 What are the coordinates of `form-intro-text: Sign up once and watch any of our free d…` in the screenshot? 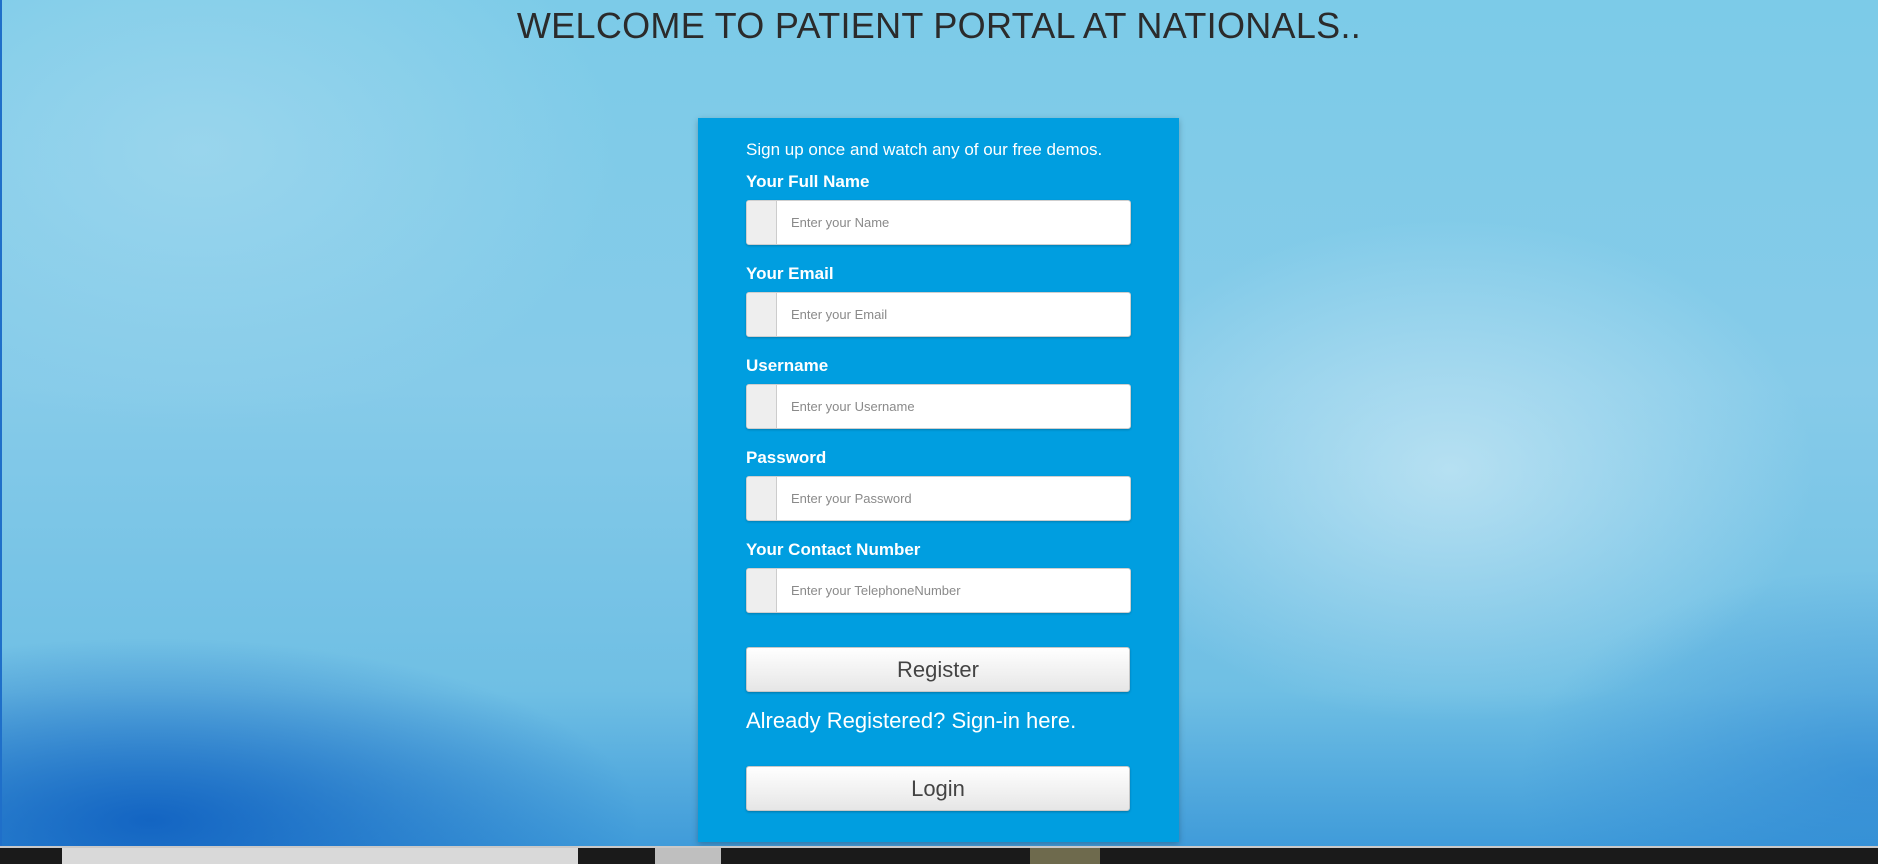 It's located at (924, 149).